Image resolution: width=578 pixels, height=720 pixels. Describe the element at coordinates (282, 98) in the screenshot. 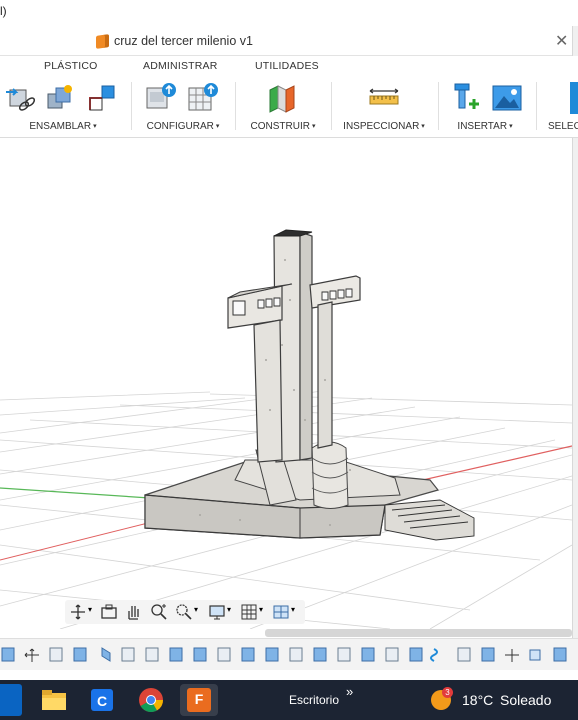

I see `construct-plane-icon` at that location.